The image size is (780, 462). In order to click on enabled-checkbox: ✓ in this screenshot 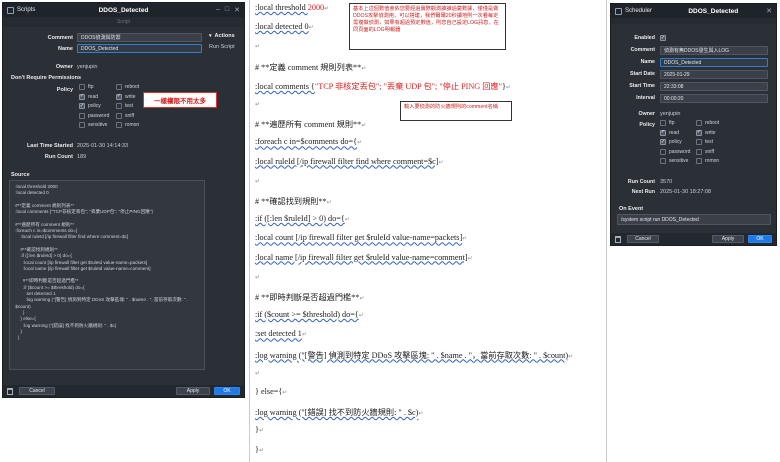, I will do `click(663, 38)`.